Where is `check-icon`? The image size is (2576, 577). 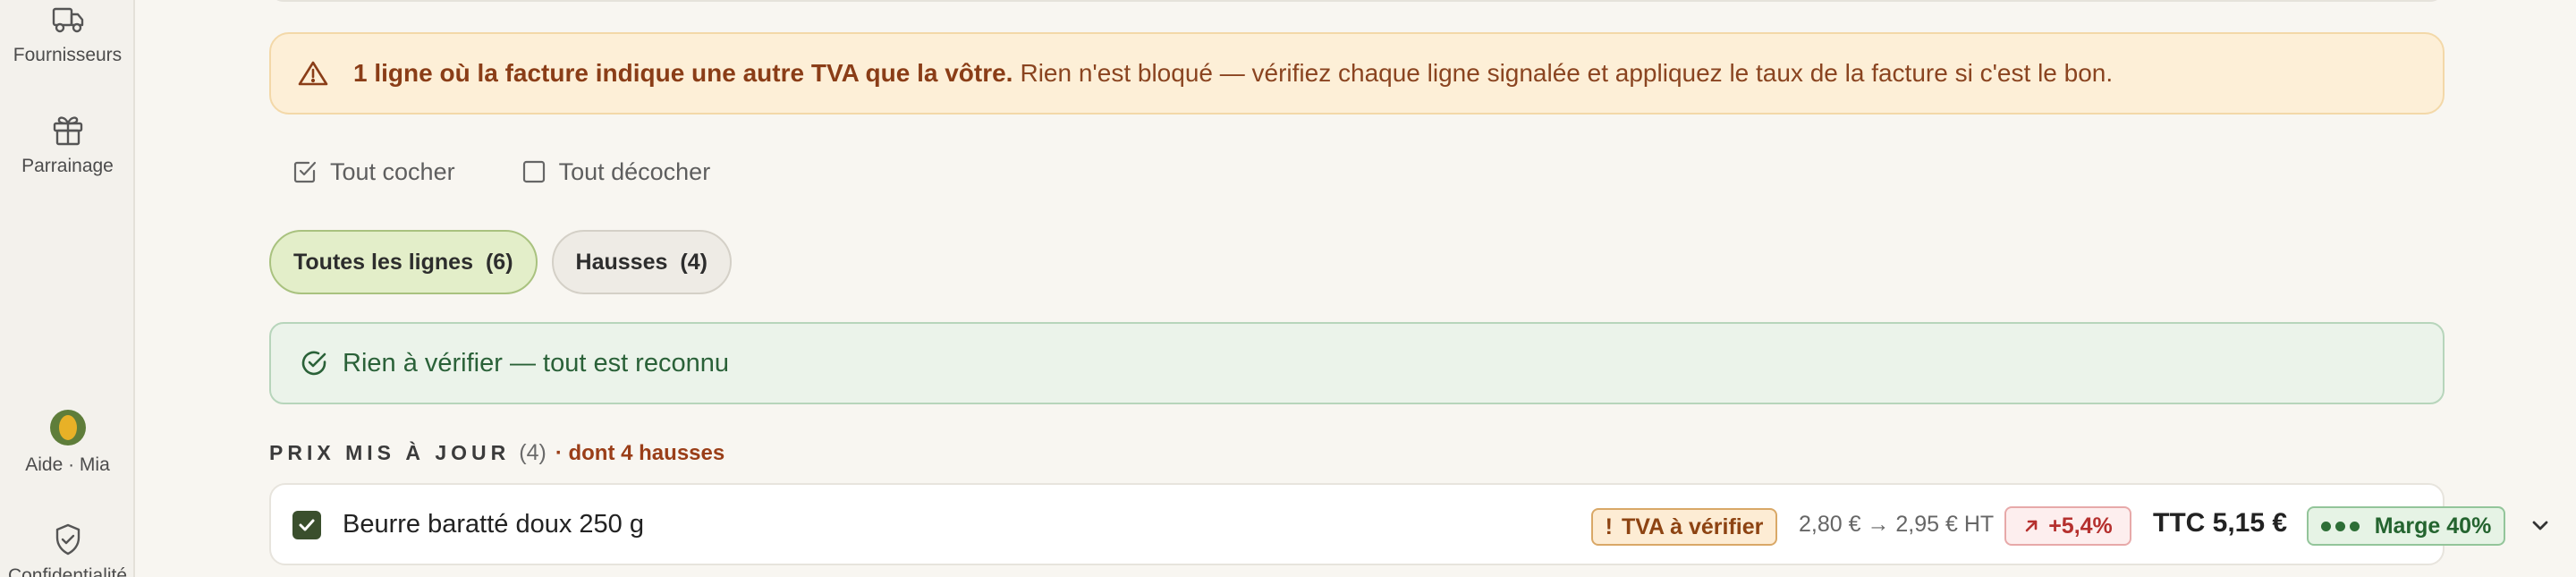 check-icon is located at coordinates (307, 525).